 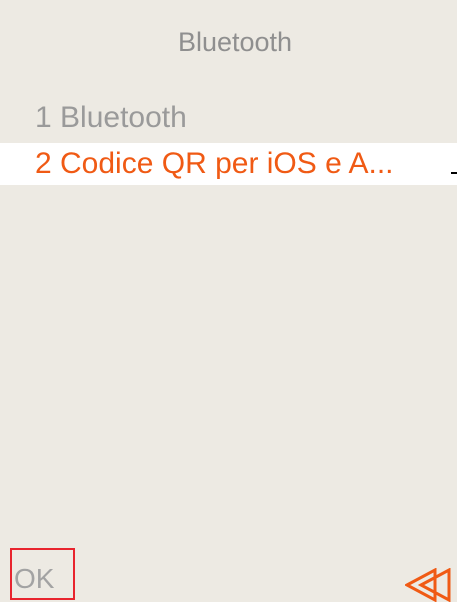 I want to click on ok-button: OK, so click(x=42, y=574).